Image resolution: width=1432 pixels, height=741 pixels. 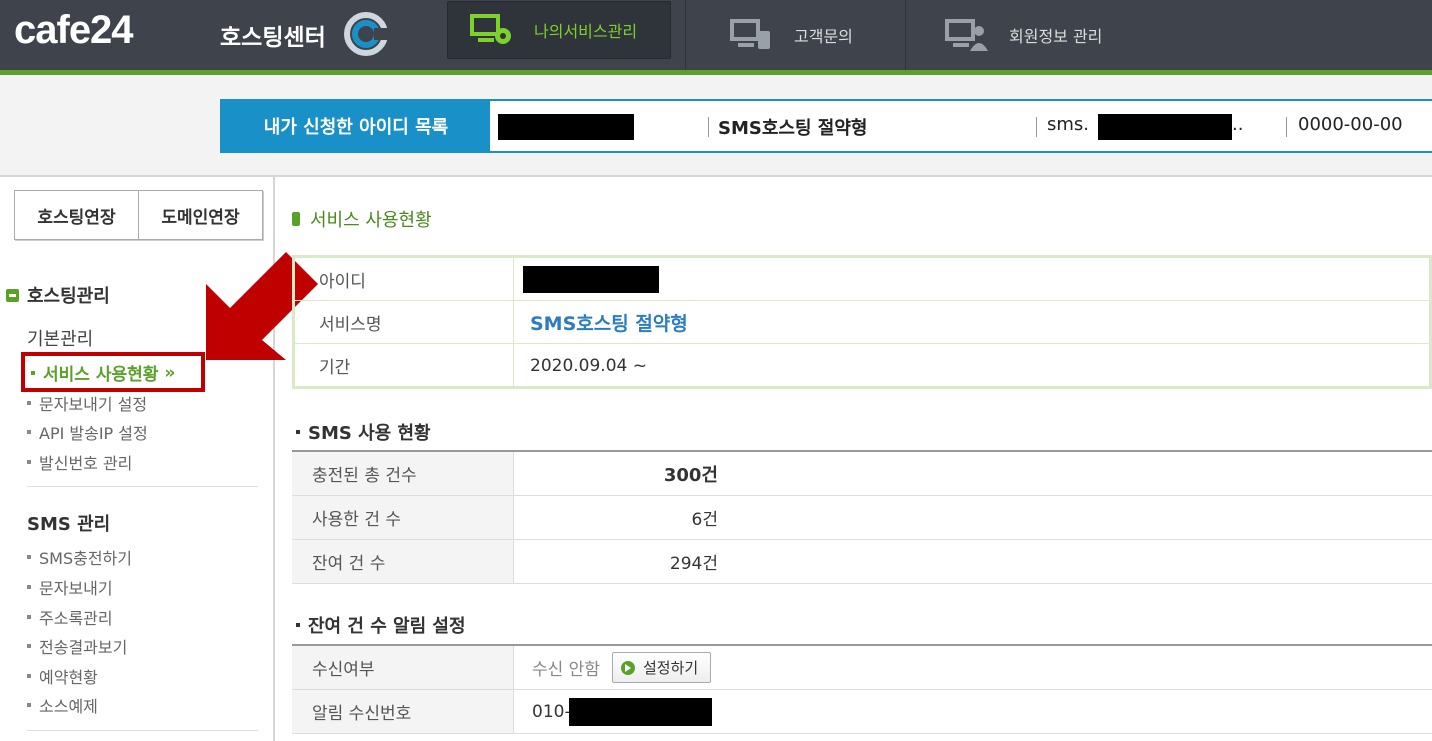 I want to click on id-value, so click(x=591, y=279).